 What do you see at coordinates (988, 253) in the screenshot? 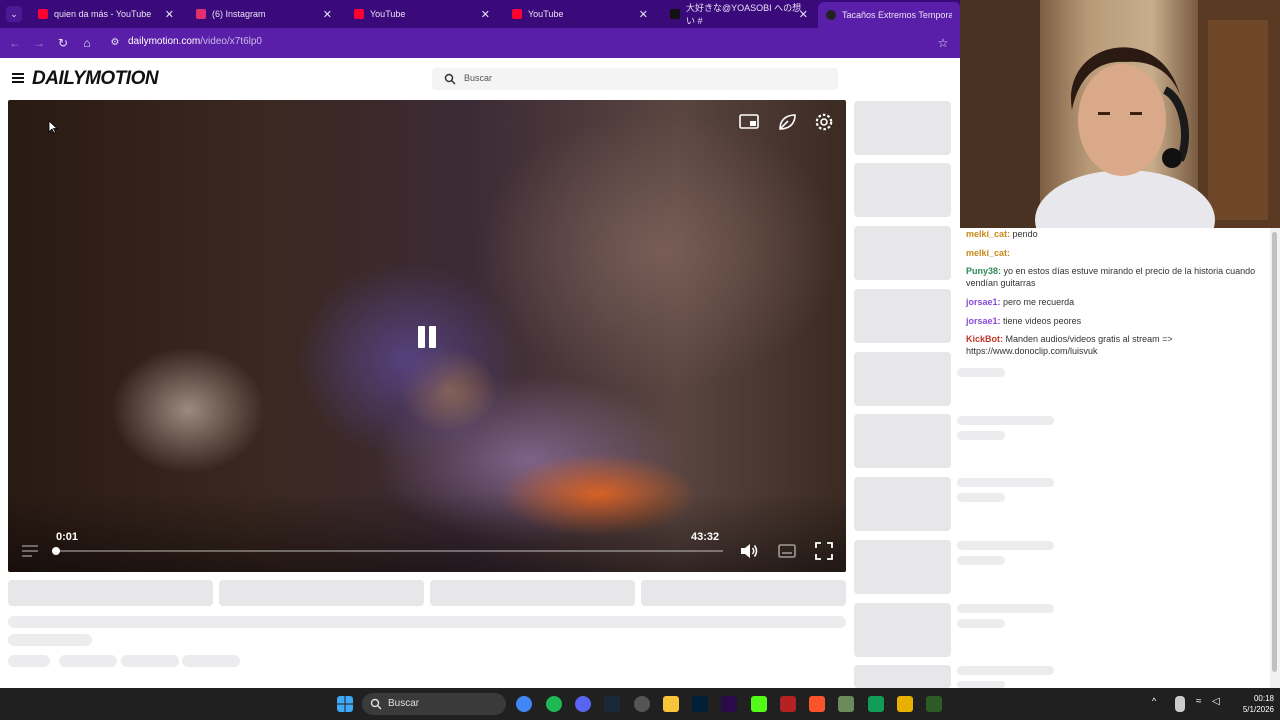
I see `chat-message: melki_cat:` at bounding box center [988, 253].